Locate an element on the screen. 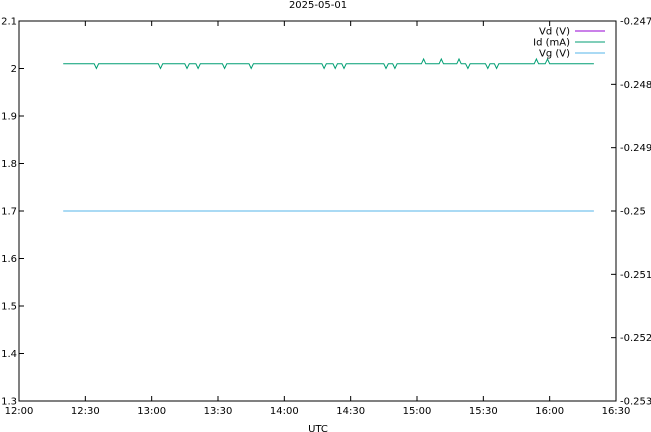 Image resolution: width=651 pixels, height=432 pixels. y-tick-label: 1.8 is located at coordinates (9, 164).